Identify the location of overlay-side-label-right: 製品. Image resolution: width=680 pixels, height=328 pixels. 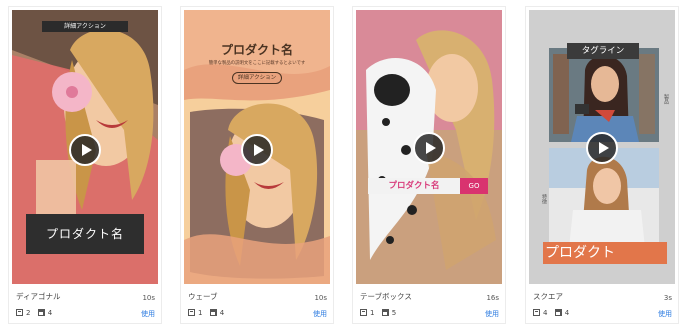
(666, 99).